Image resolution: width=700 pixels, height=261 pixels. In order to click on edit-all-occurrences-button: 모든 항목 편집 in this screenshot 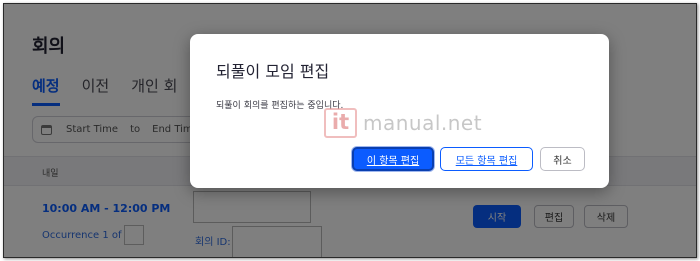, I will do `click(486, 159)`.